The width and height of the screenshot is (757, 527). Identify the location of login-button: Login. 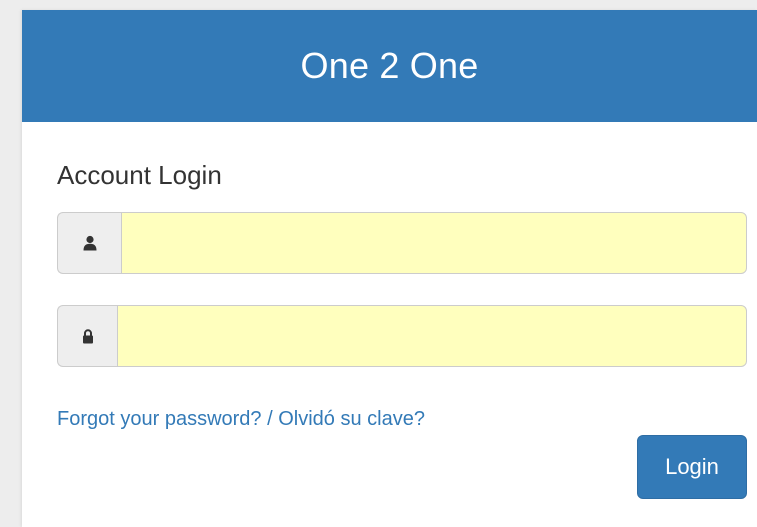
(692, 467).